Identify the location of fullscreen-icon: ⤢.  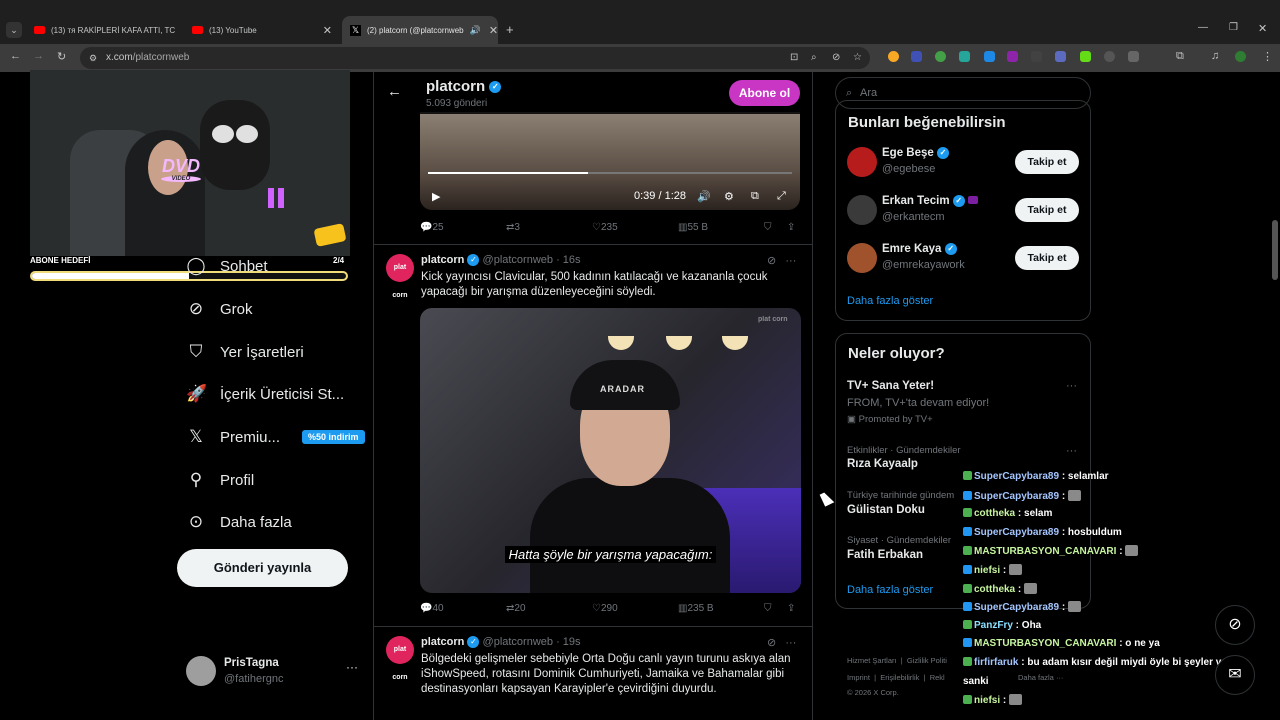
(781, 196).